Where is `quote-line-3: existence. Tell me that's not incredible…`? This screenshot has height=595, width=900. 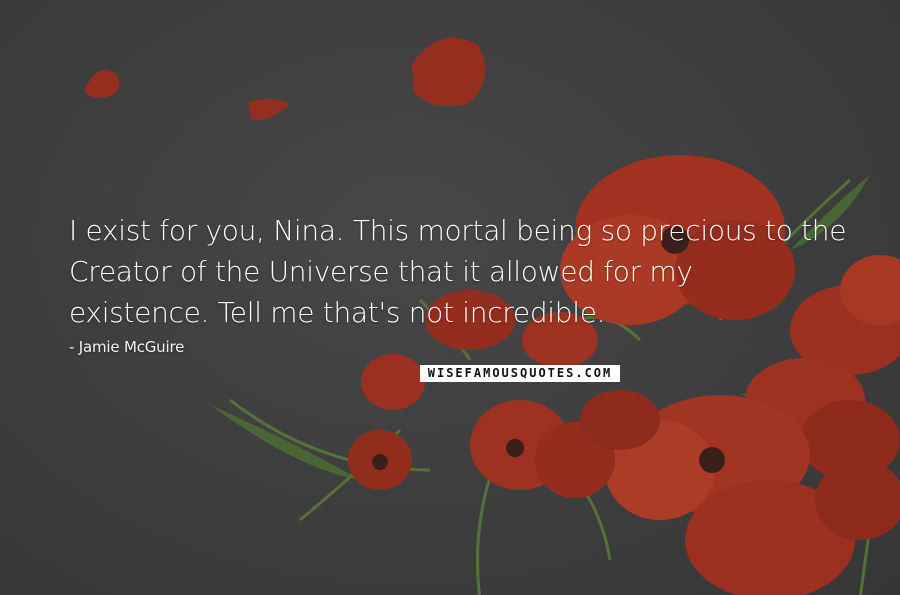
quote-line-3: existence. Tell me that's not incredible… is located at coordinates (337, 312).